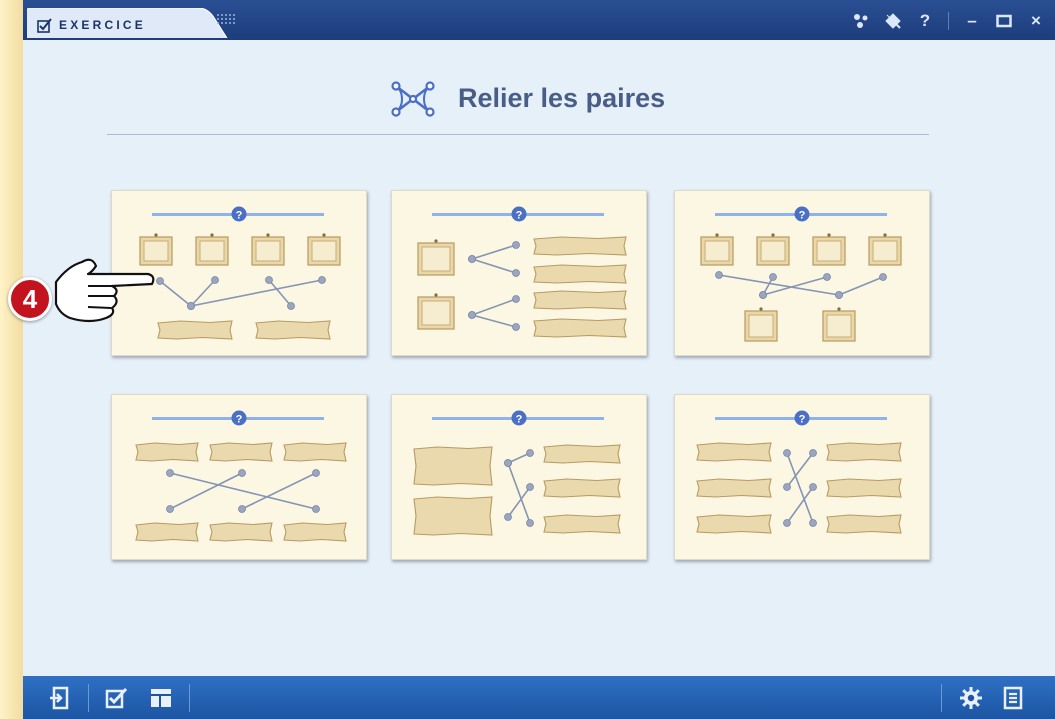 This screenshot has width=1055, height=719. I want to click on layout-card-5: ?, so click(519, 477).